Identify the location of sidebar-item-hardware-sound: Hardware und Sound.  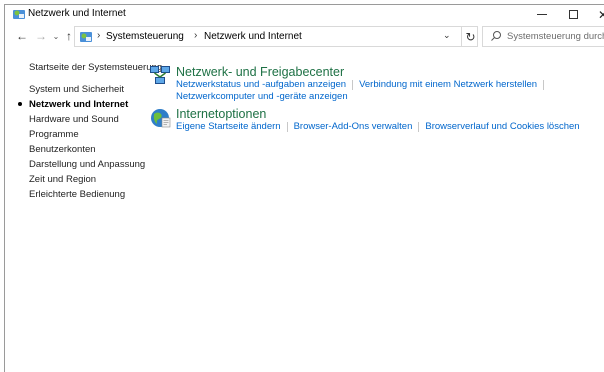
(74, 119).